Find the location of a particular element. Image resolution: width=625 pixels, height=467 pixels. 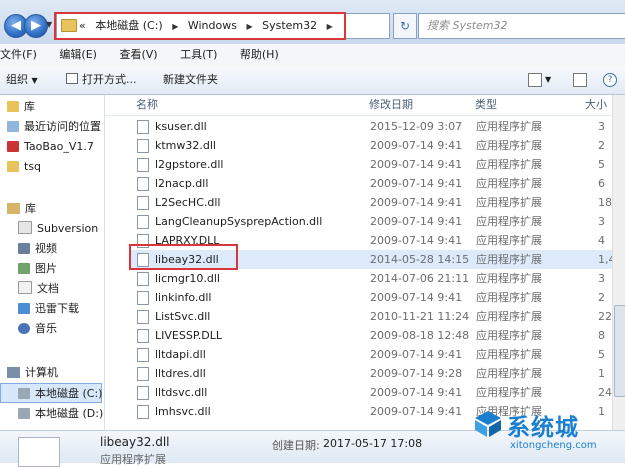

nav-item-drive-d: 本地磁盘 (D:) is located at coordinates (51, 414).